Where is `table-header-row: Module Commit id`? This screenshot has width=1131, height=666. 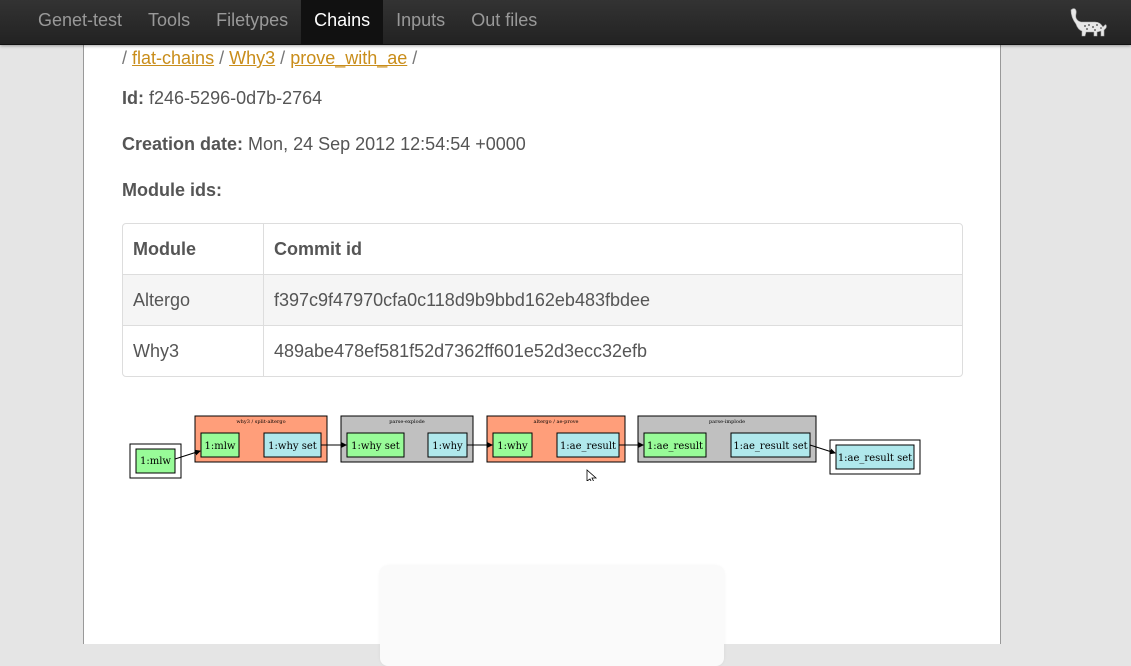
table-header-row: Module Commit id is located at coordinates (542, 249).